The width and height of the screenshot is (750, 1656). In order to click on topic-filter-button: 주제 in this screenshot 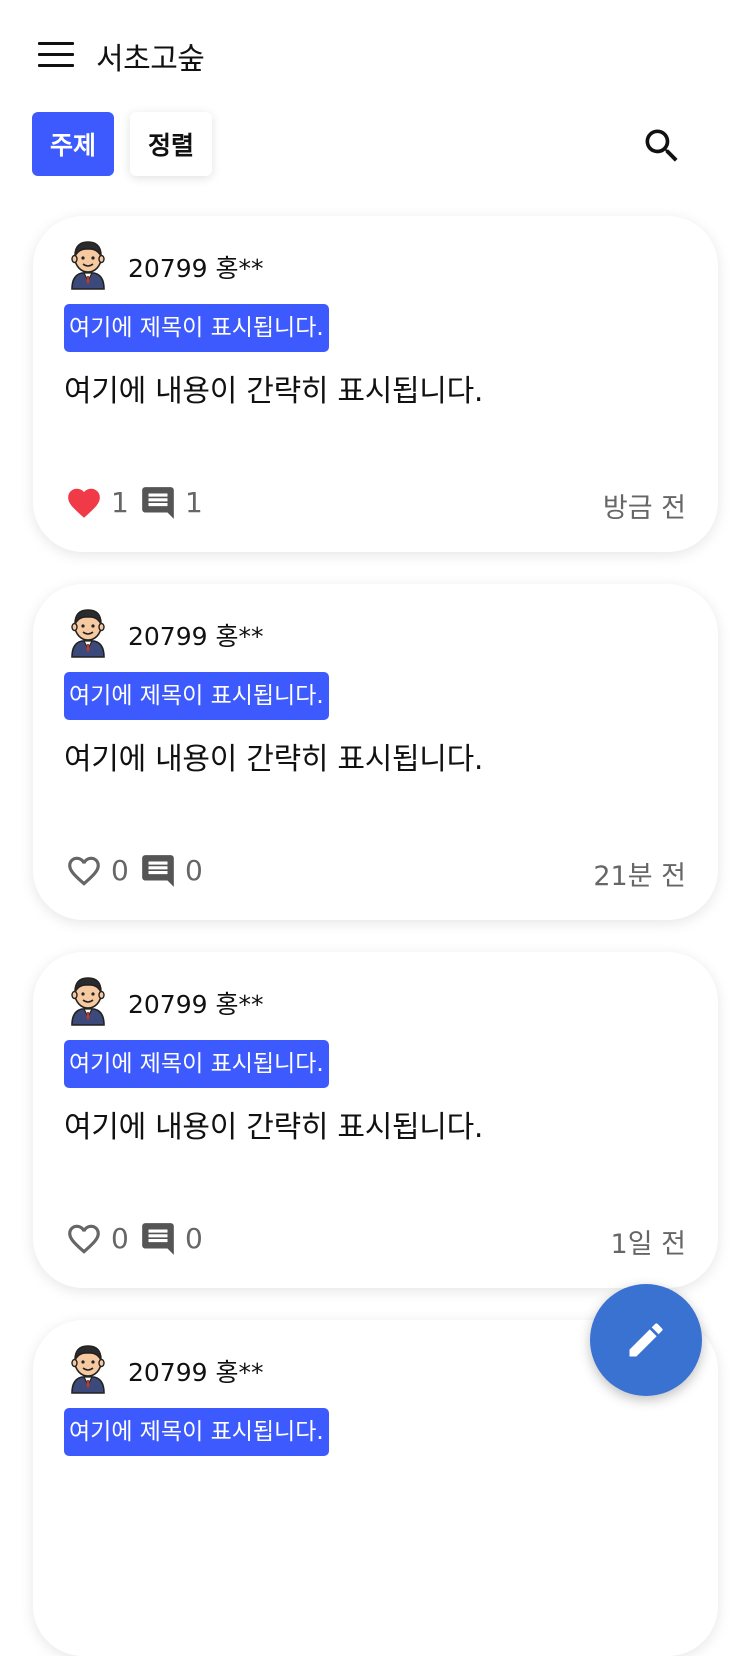, I will do `click(73, 144)`.